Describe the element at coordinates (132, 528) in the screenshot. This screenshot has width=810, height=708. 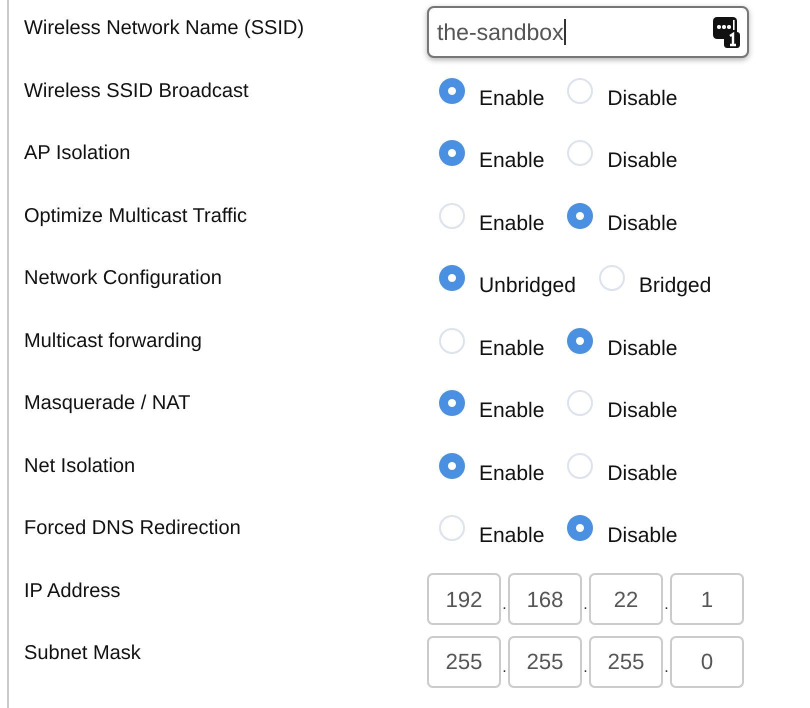
I see `setting-label: Forced DNS Redirection` at that location.